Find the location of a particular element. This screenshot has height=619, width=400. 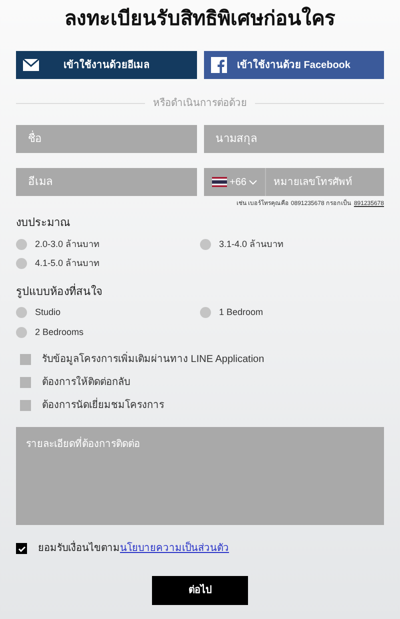

last-name-field: นามสกุล is located at coordinates (294, 139).